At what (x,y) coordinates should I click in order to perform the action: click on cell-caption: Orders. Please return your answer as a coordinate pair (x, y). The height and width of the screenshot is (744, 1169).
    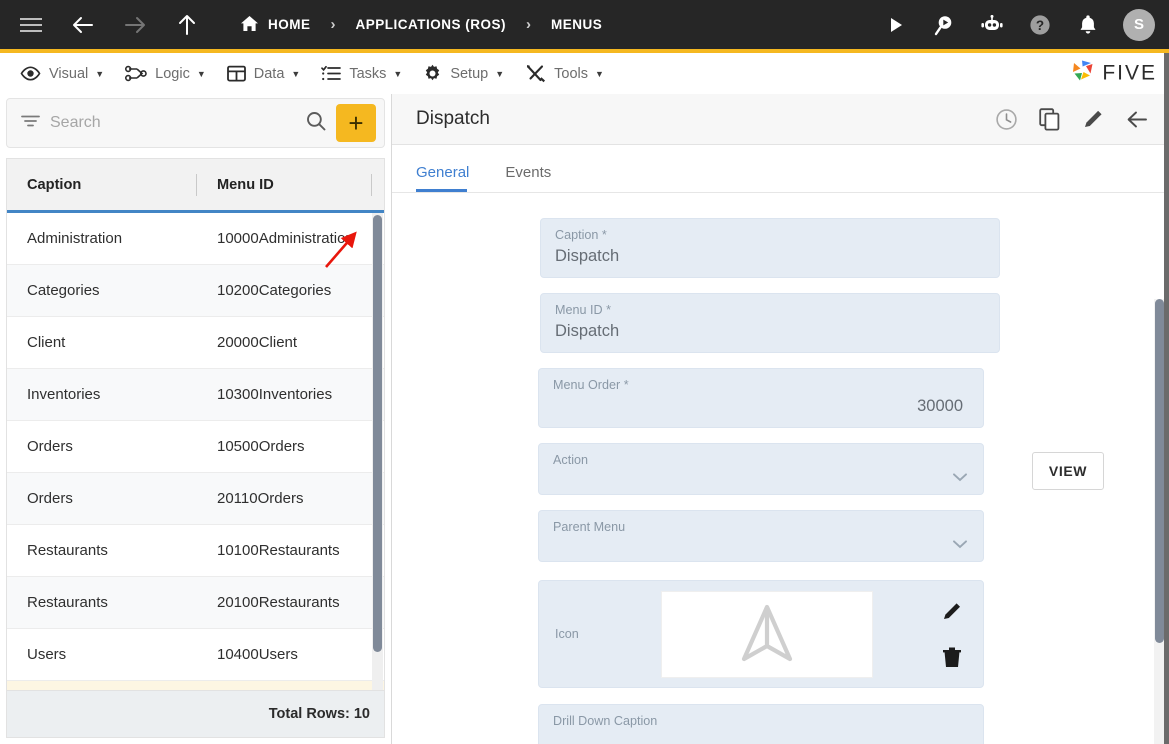
    Looking at the image, I should click on (50, 446).